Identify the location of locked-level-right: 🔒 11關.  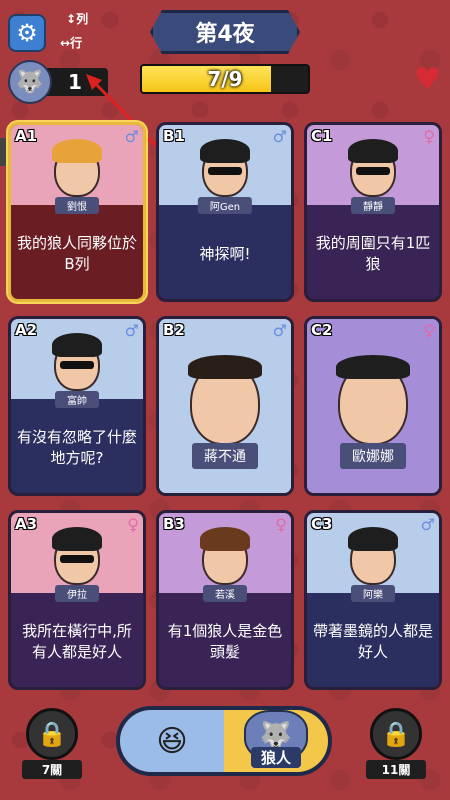
(396, 743).